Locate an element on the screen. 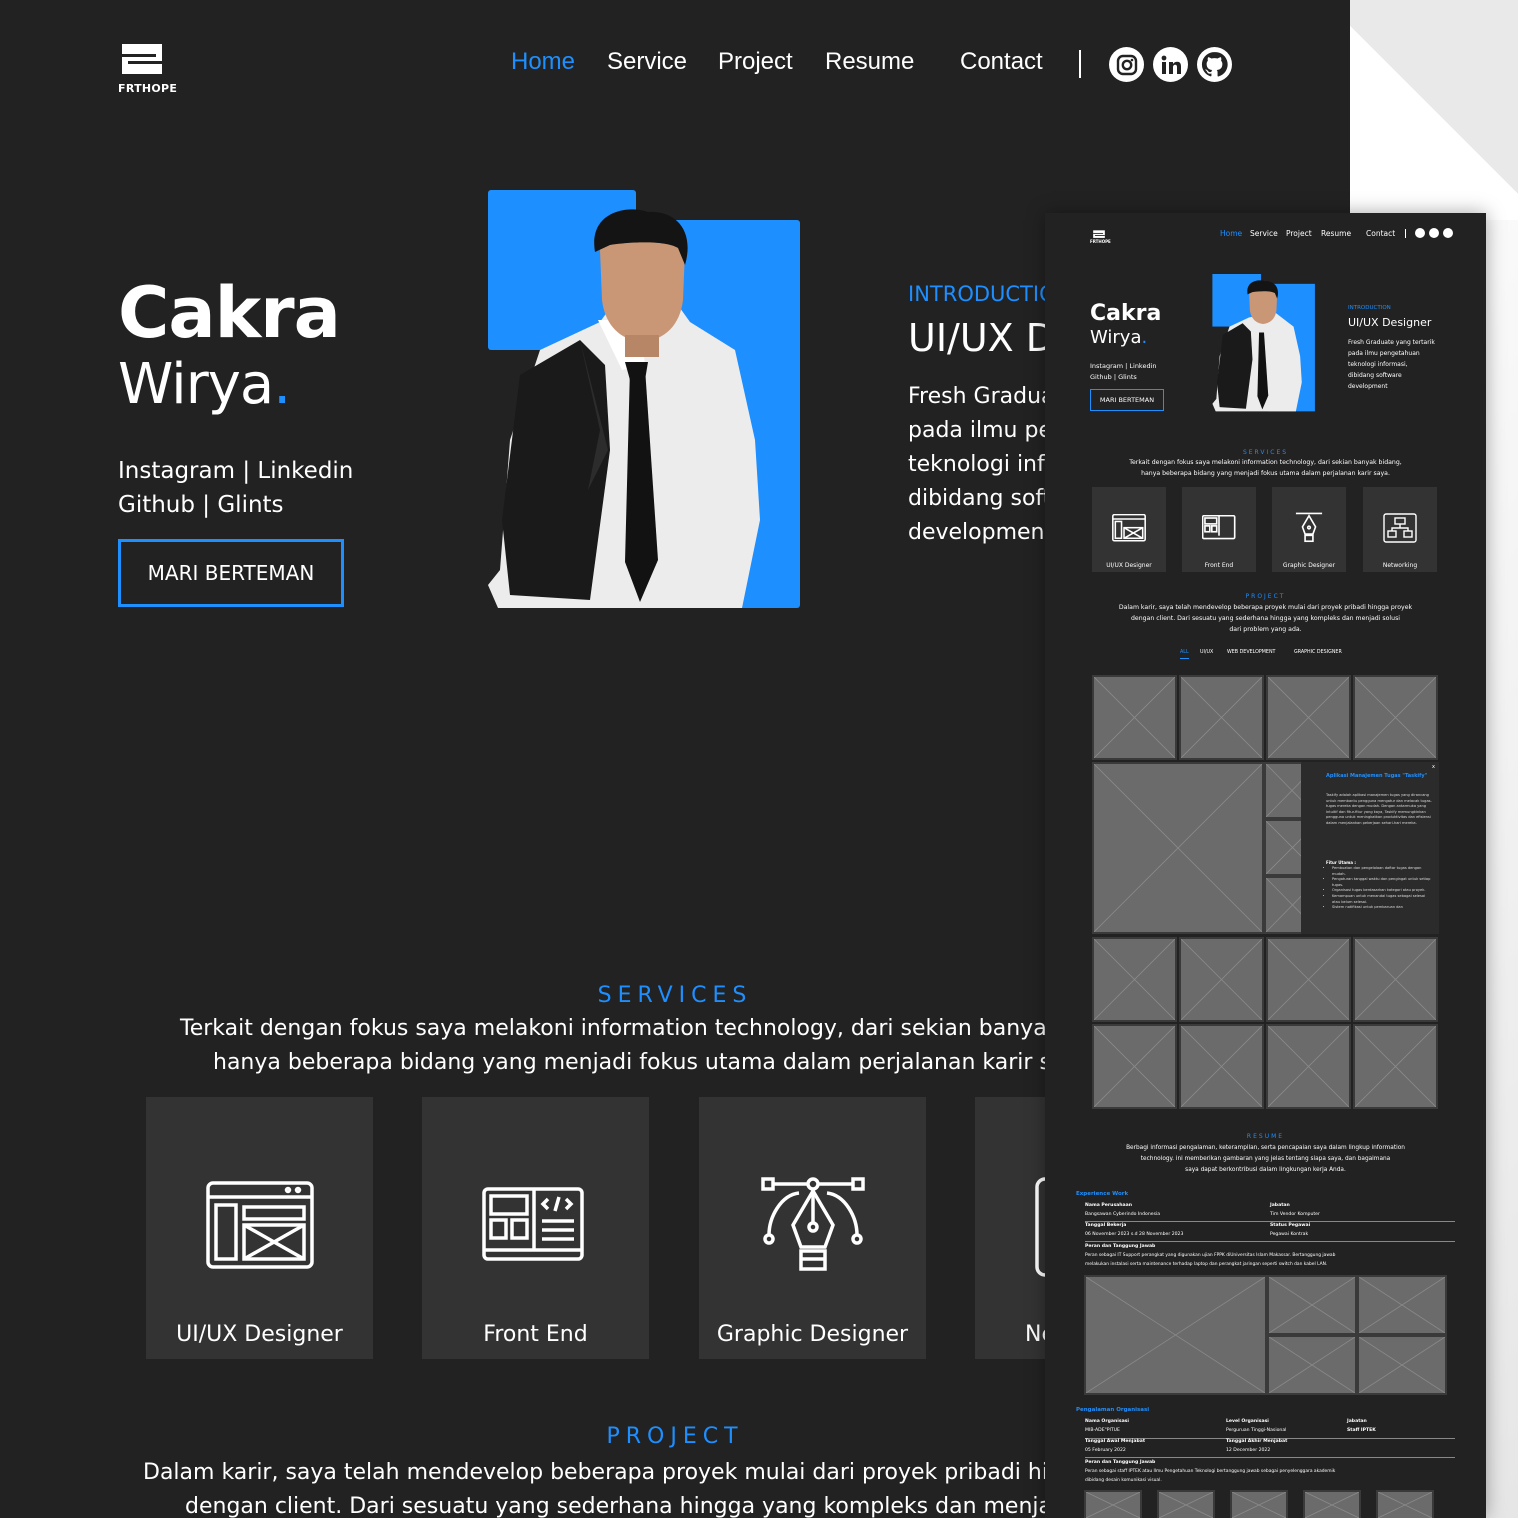  org-role-line2: dibidang desain komunikasi visual. is located at coordinates (1123, 1480).